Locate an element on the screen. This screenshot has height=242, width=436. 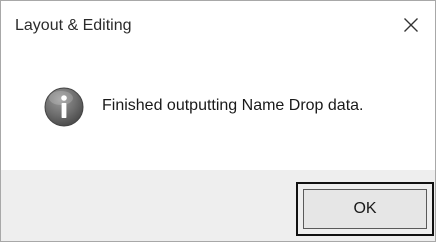
message-text: Finished outputting Name Drop data. is located at coordinates (233, 105).